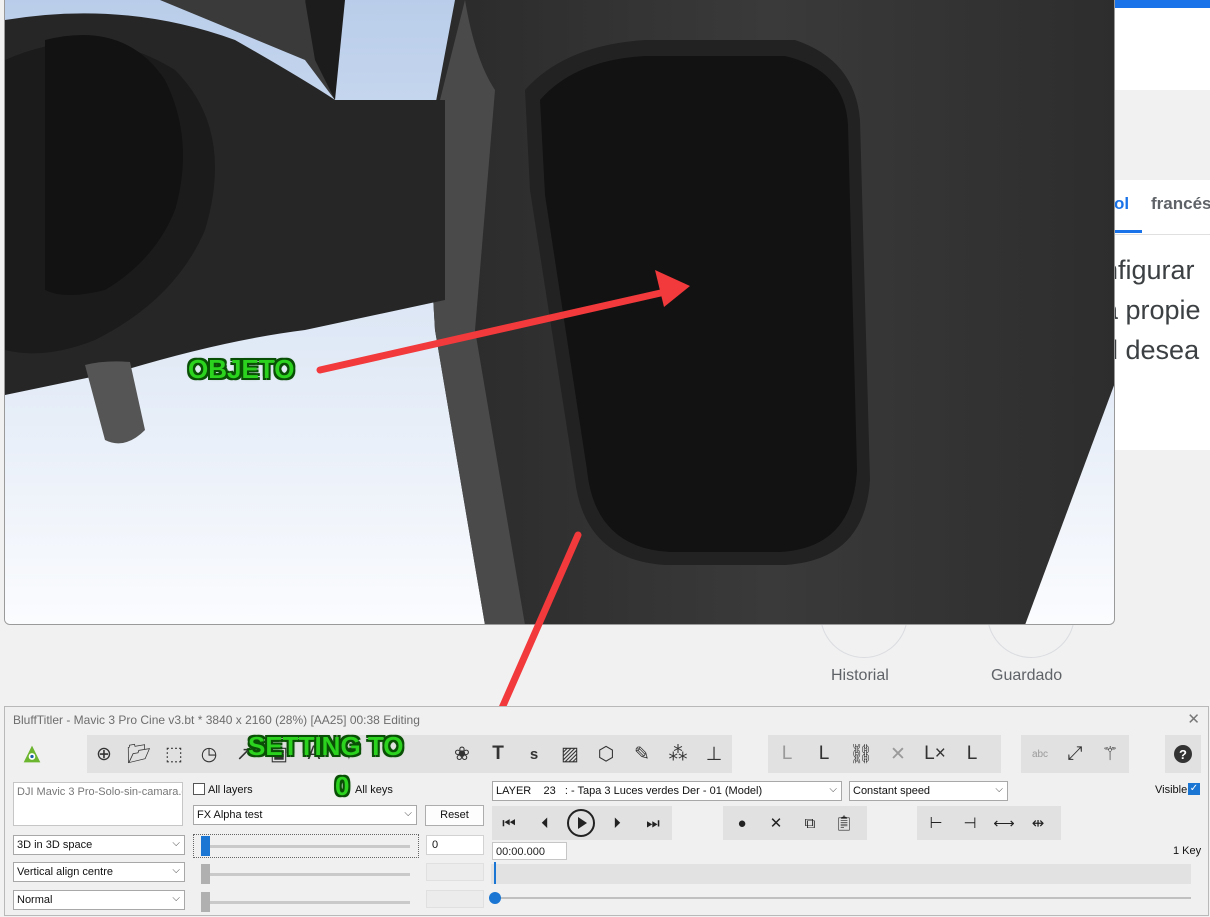  What do you see at coordinates (1151, 350) in the screenshot?
I see `text-line: d desea` at bounding box center [1151, 350].